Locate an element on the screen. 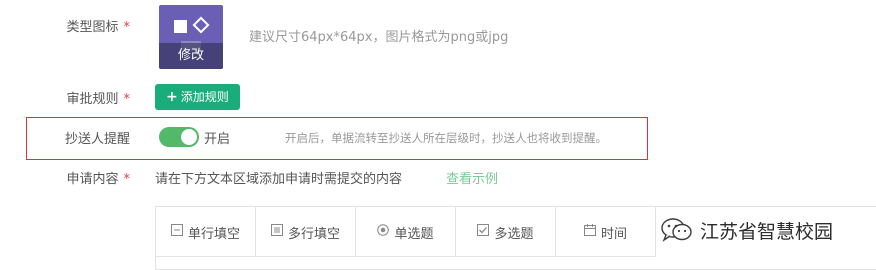 This screenshot has width=876, height=270. toggle-state-label: 开启 is located at coordinates (217, 139).